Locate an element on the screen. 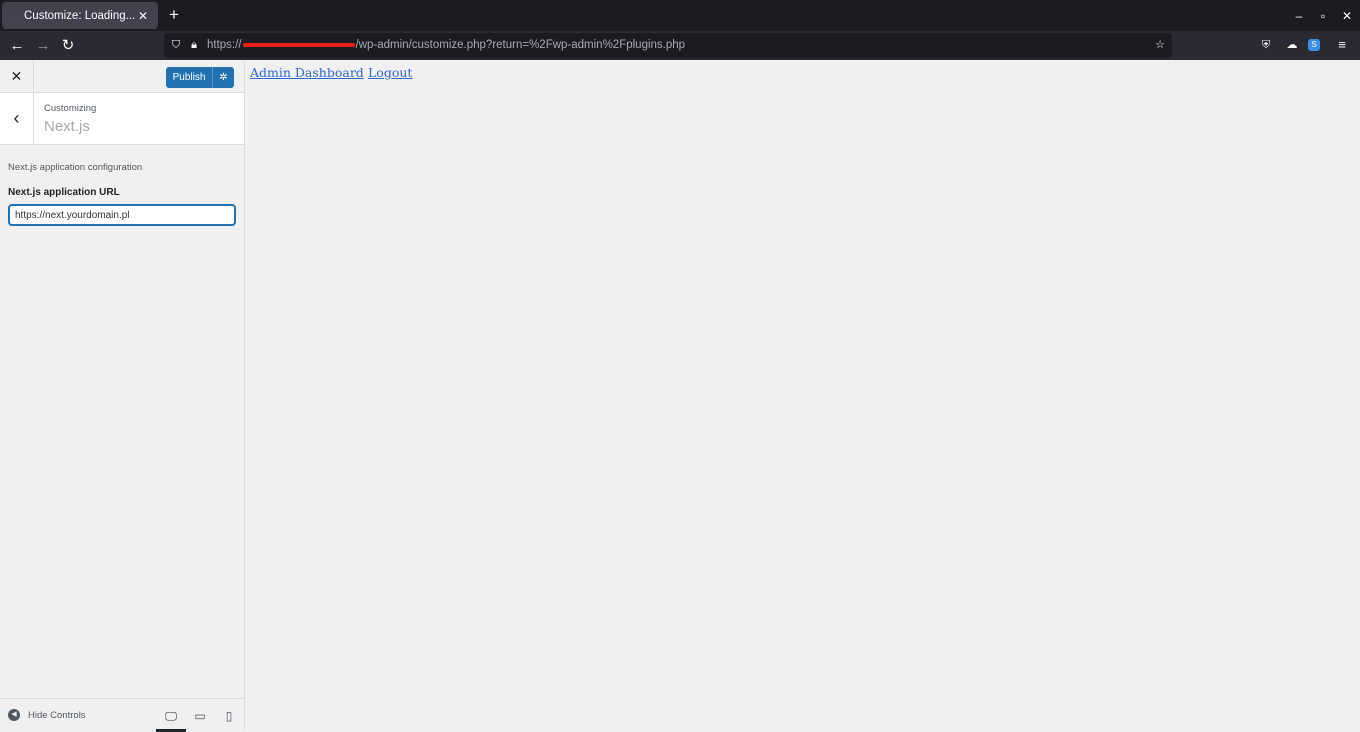 This screenshot has width=1360, height=732. minimize-button: – is located at coordinates (1299, 16).